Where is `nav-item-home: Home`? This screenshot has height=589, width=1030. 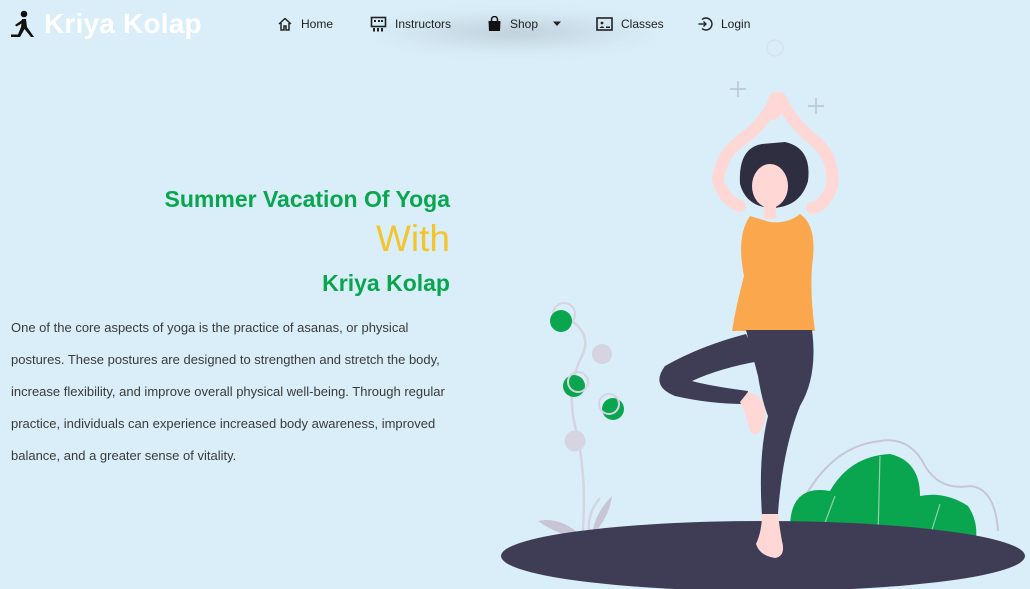
nav-item-home: Home is located at coordinates (305, 24).